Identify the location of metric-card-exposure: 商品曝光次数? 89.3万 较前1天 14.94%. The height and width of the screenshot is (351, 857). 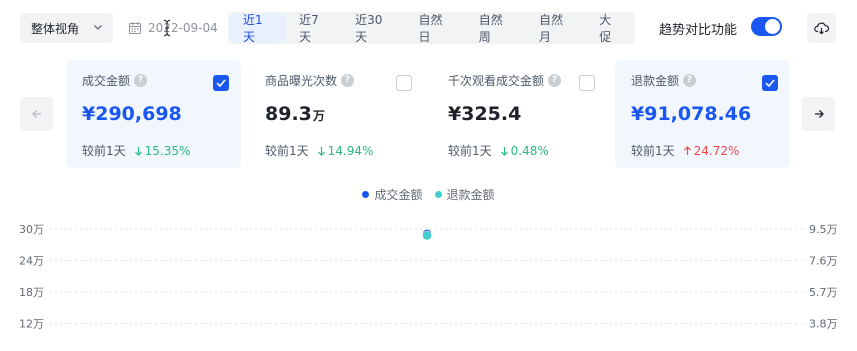
(336, 114).